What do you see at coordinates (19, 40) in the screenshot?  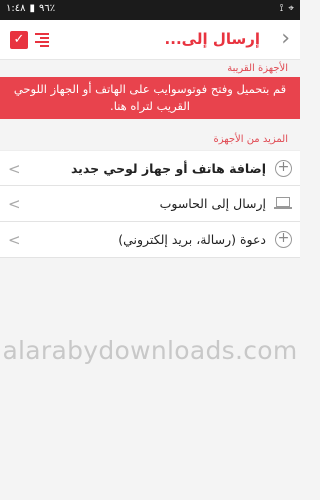 I see `select-all-checkbox: ✓` at bounding box center [19, 40].